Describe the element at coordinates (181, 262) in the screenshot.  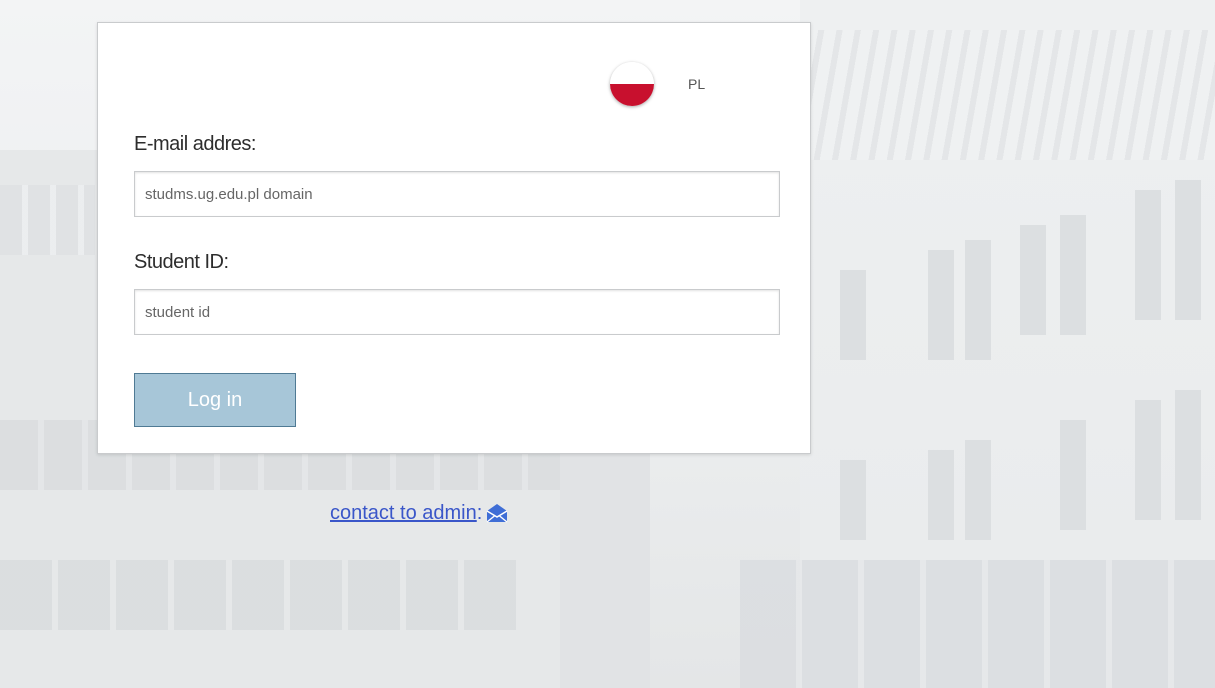
I see `student-id-label: Student ID:` at that location.